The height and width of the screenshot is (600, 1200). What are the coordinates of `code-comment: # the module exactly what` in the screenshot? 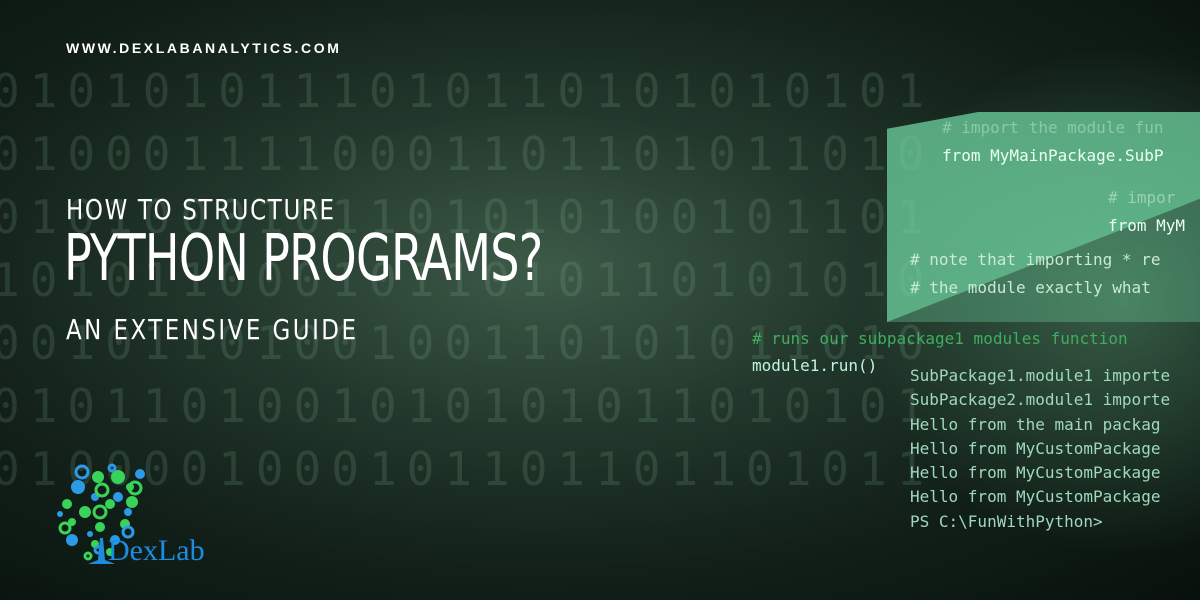 It's located at (1030, 287).